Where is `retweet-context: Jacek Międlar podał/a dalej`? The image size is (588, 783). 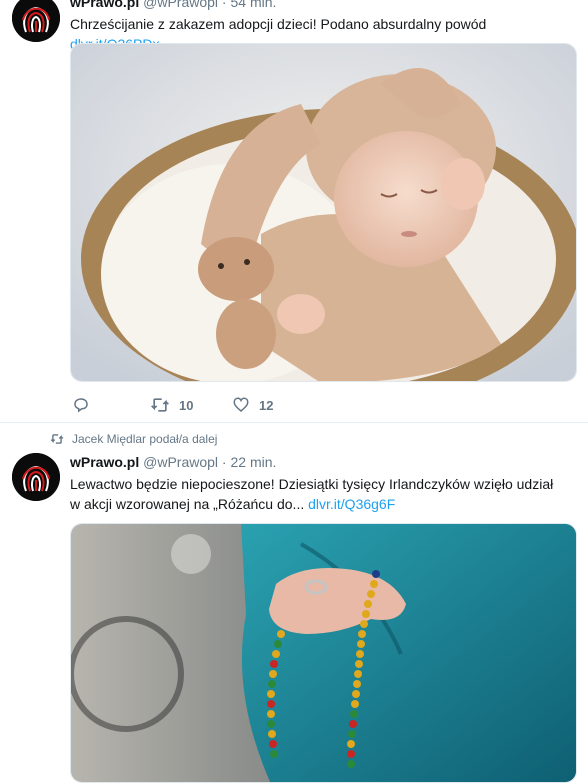 retweet-context: Jacek Międlar podał/a dalej is located at coordinates (133, 439).